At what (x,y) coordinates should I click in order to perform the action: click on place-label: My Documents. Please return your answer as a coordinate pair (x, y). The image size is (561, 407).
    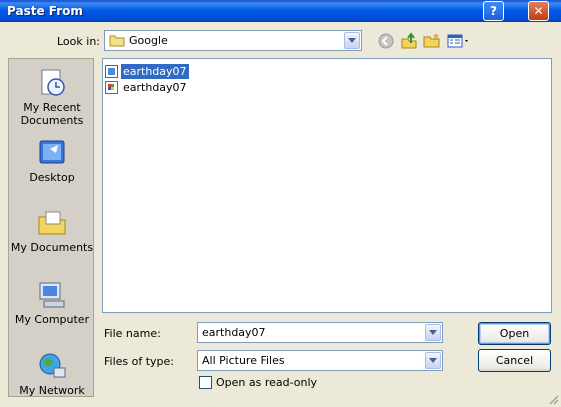
    Looking at the image, I should click on (52, 247).